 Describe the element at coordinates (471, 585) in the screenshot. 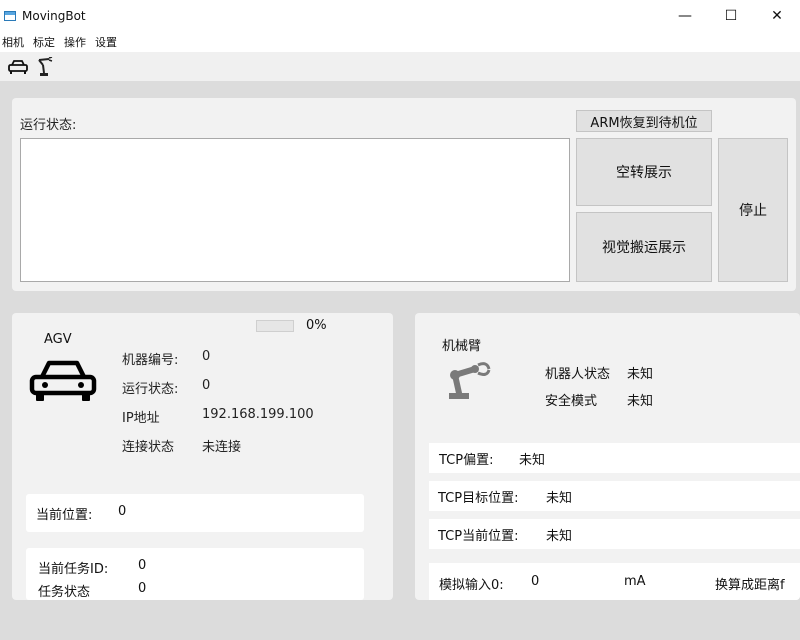

I see `analog-input-label: 模拟输入0:` at that location.